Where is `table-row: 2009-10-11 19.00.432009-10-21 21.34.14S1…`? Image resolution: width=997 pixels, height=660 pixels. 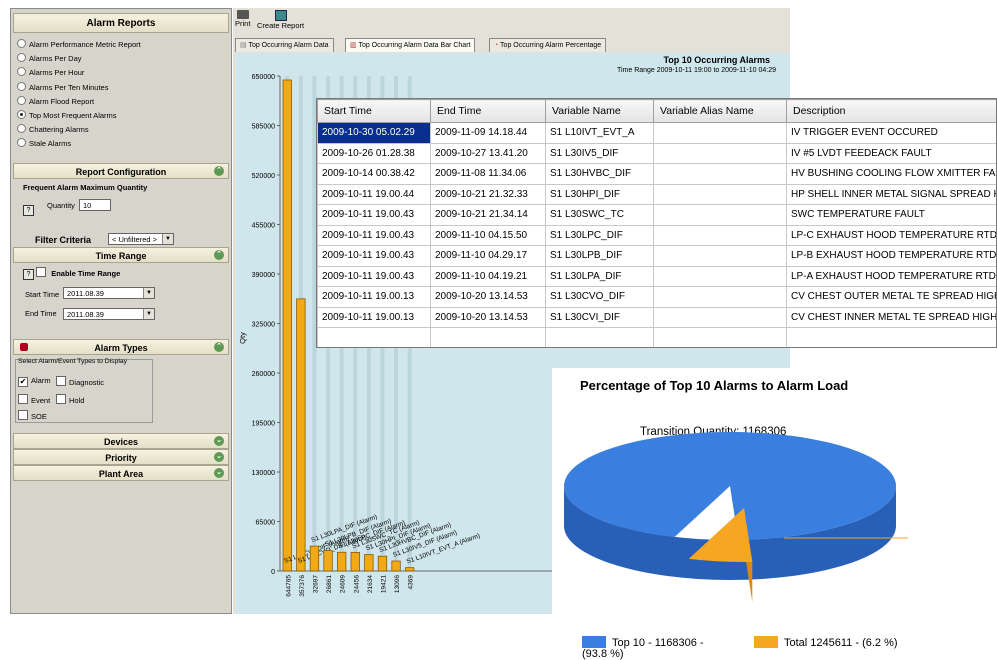
table-row: 2009-10-11 19.00.432009-10-21 21.34.14S1… is located at coordinates (657, 215).